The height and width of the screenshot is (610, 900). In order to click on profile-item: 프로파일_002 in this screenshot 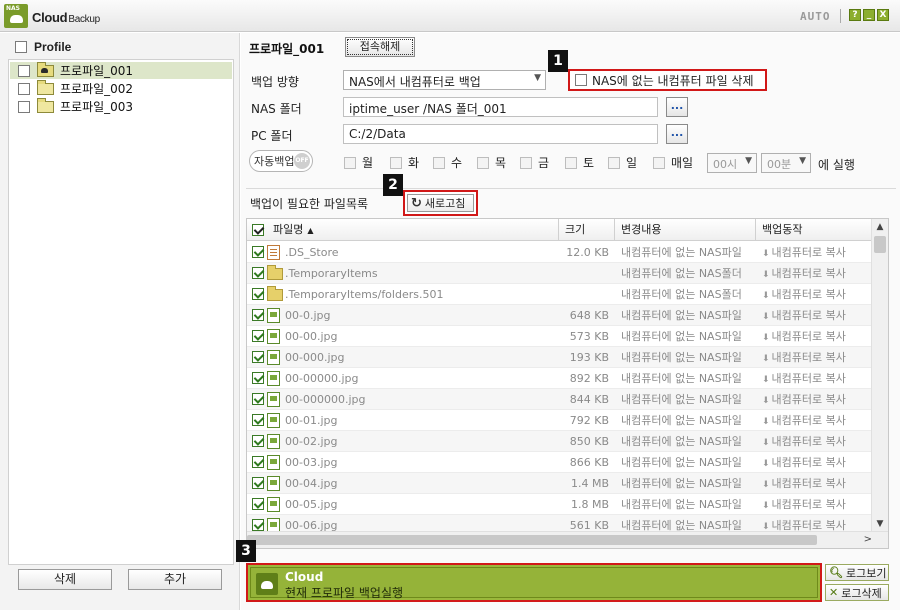, I will do `click(121, 88)`.